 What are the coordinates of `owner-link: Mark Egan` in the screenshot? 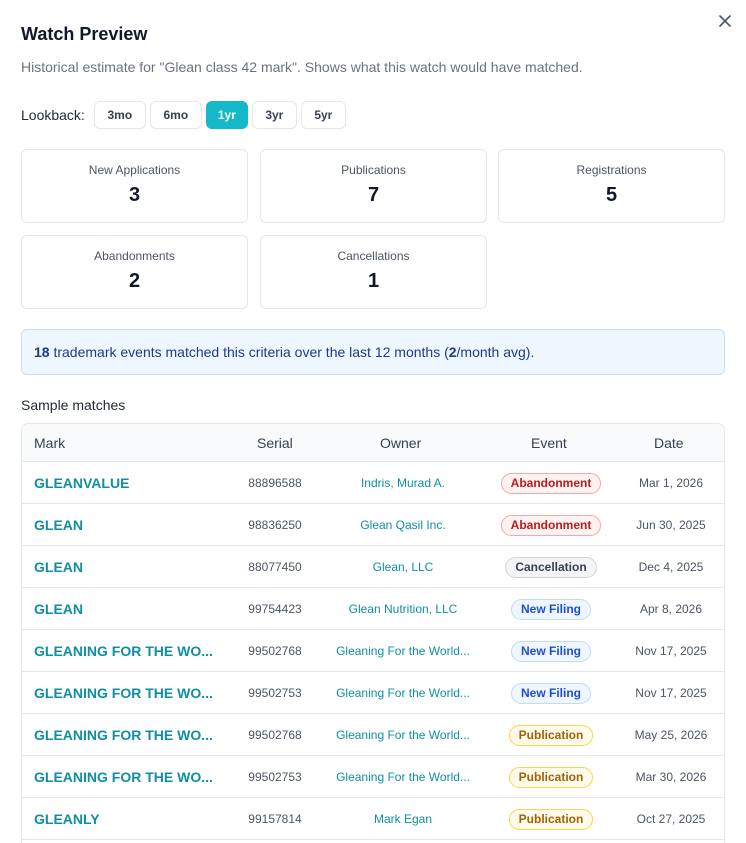 It's located at (403, 819).